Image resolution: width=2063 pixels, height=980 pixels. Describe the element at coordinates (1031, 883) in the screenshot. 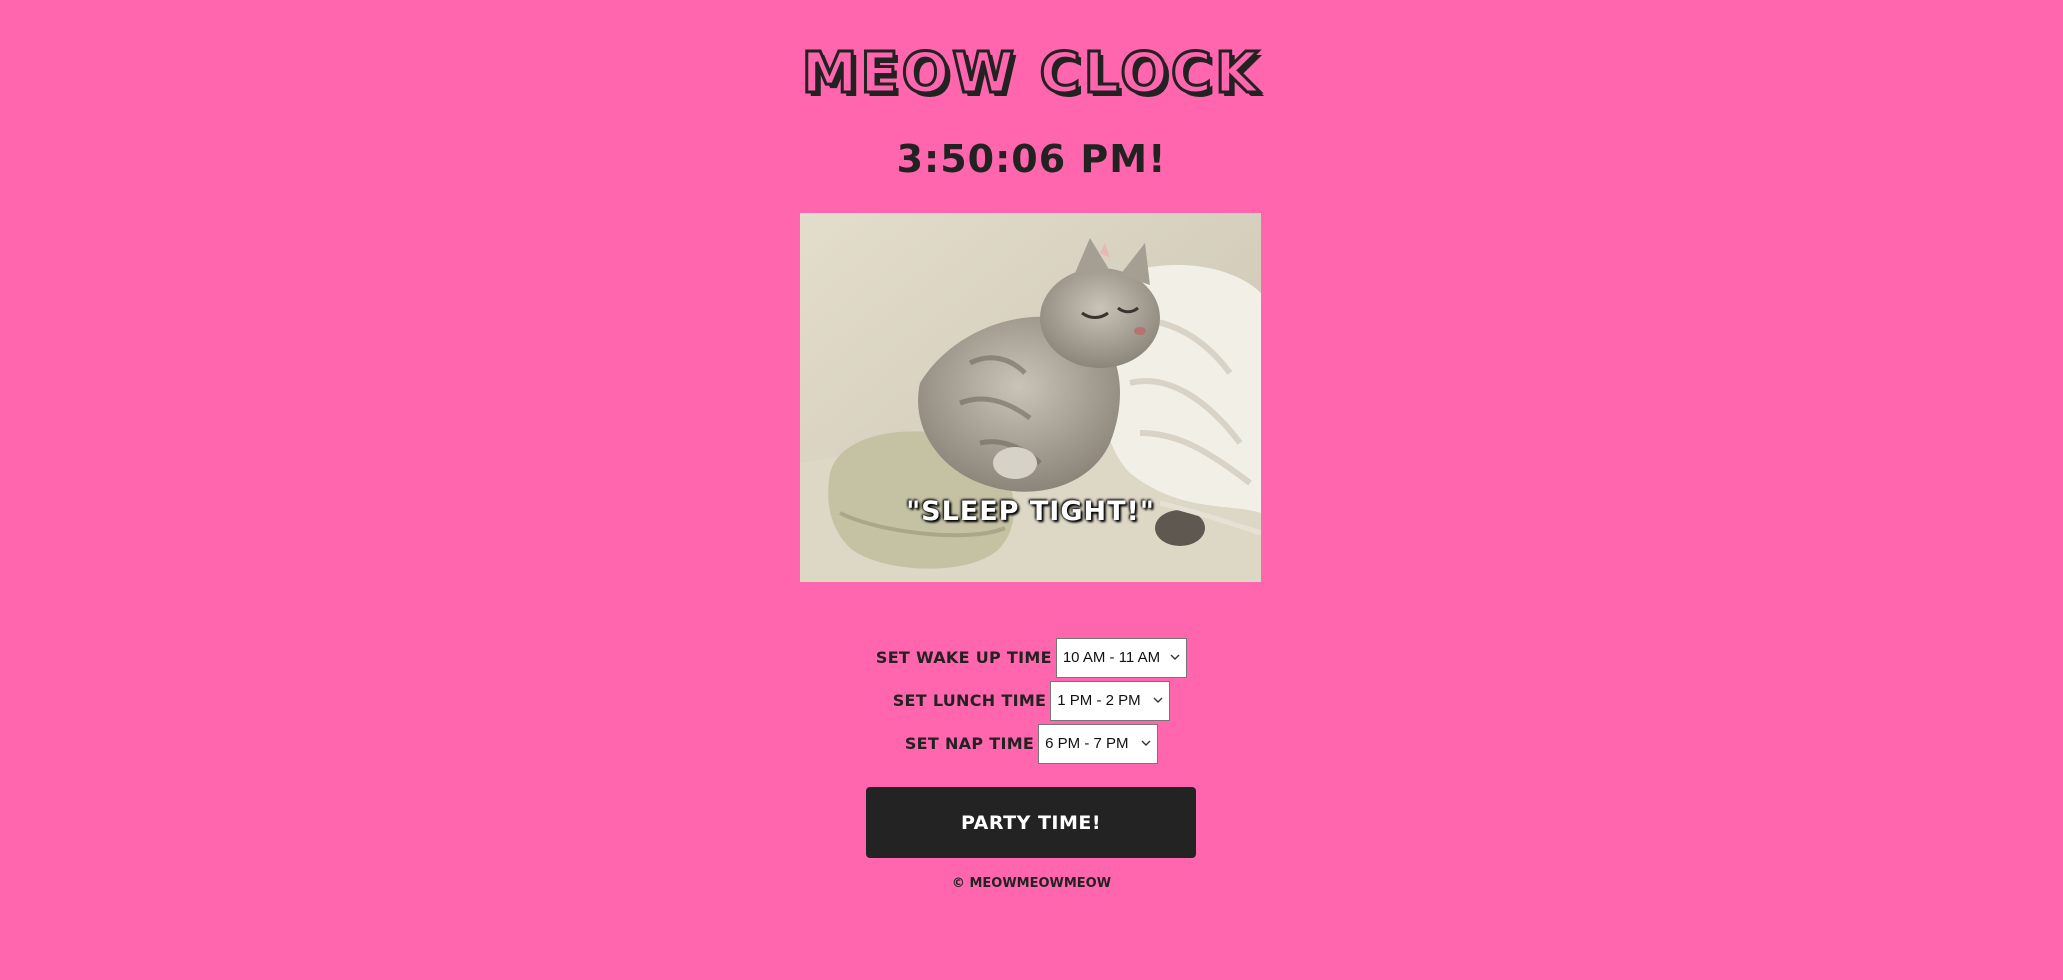

I see `footer-copyright: © MEOWMEOWMEOW` at that location.